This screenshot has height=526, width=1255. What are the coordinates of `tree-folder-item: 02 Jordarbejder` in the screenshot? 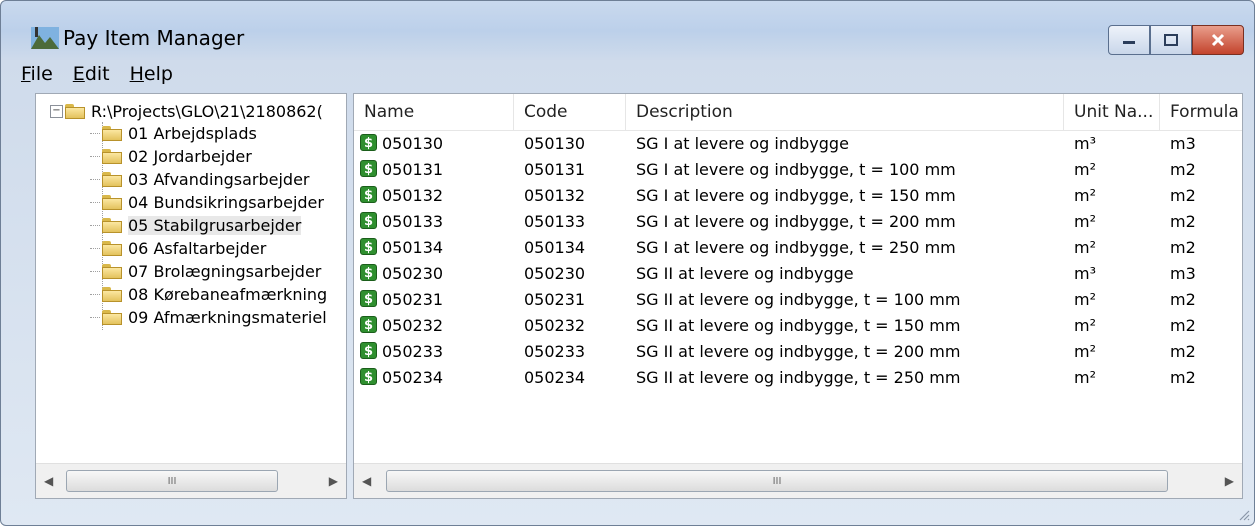 It's located at (171, 156).